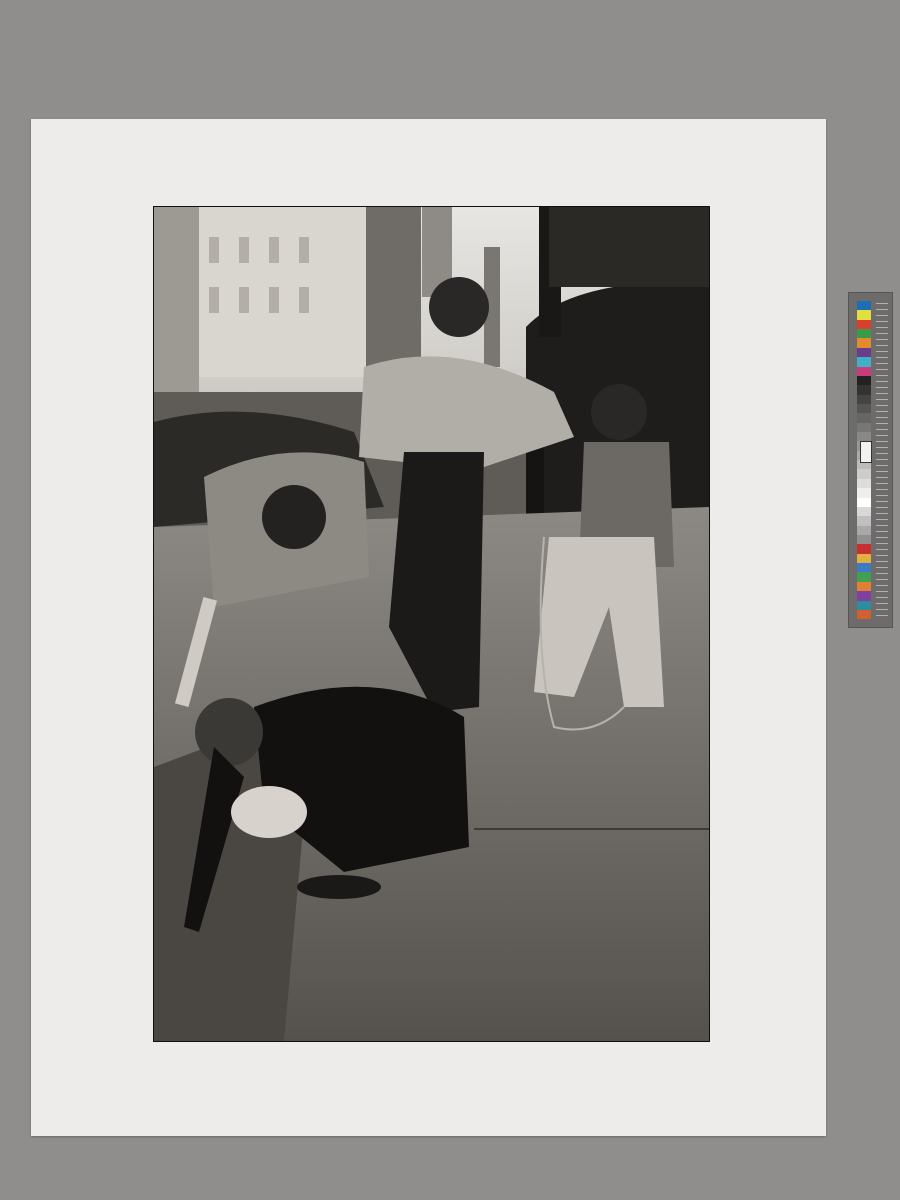 Image resolution: width=900 pixels, height=1200 pixels. Describe the element at coordinates (629, 247) in the screenshot. I see `storefront` at that location.